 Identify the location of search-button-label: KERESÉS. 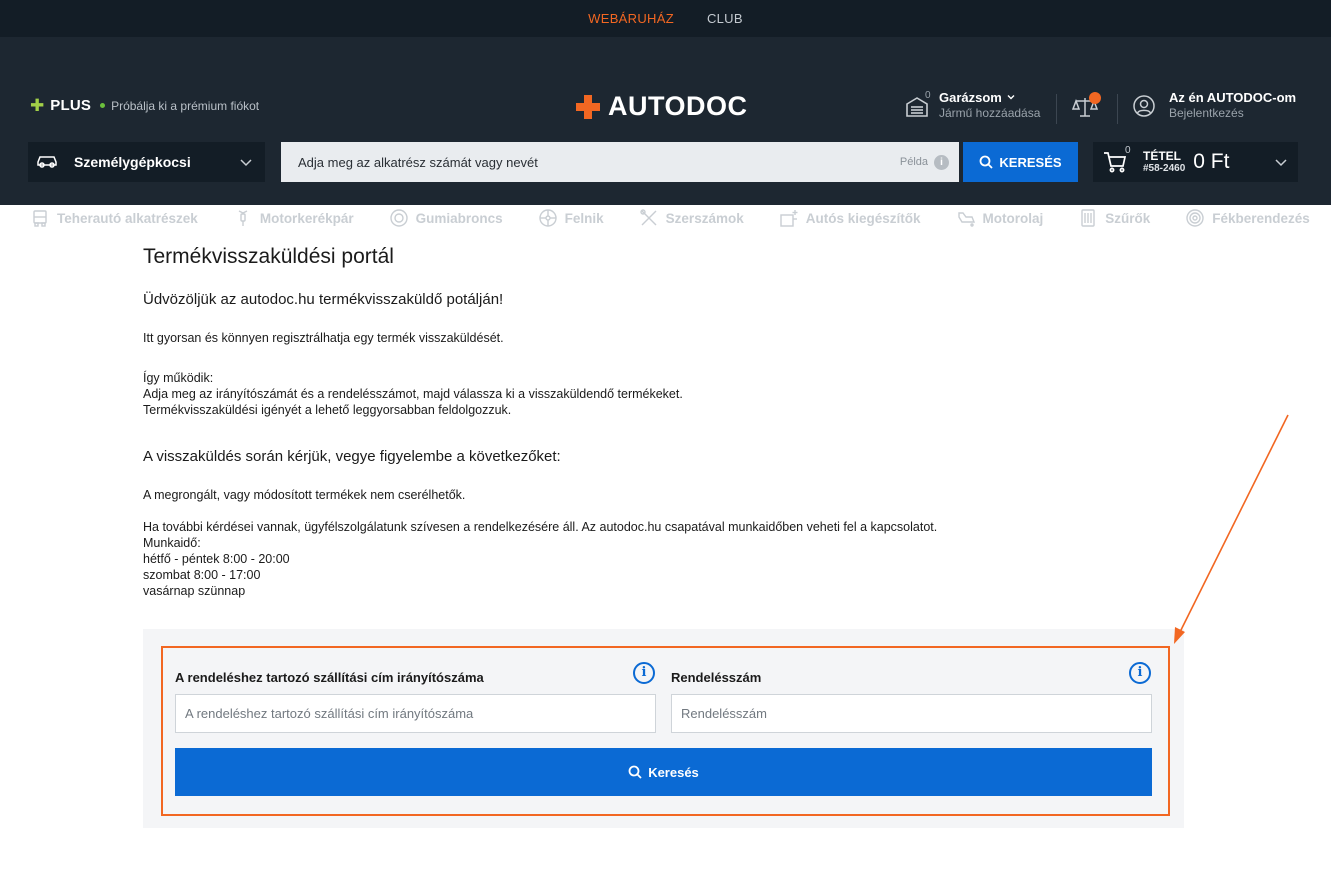
(1030, 162).